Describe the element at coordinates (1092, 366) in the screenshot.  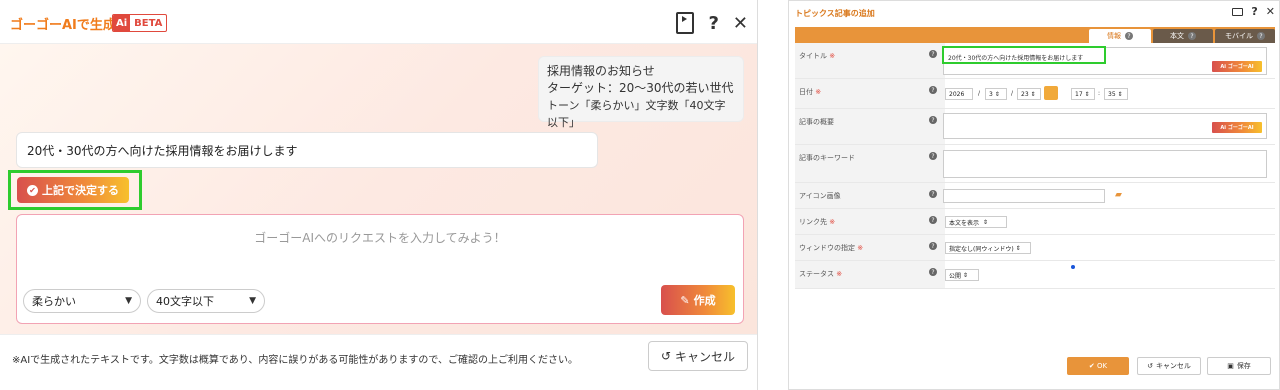
I see `check-icon: ✔` at that location.